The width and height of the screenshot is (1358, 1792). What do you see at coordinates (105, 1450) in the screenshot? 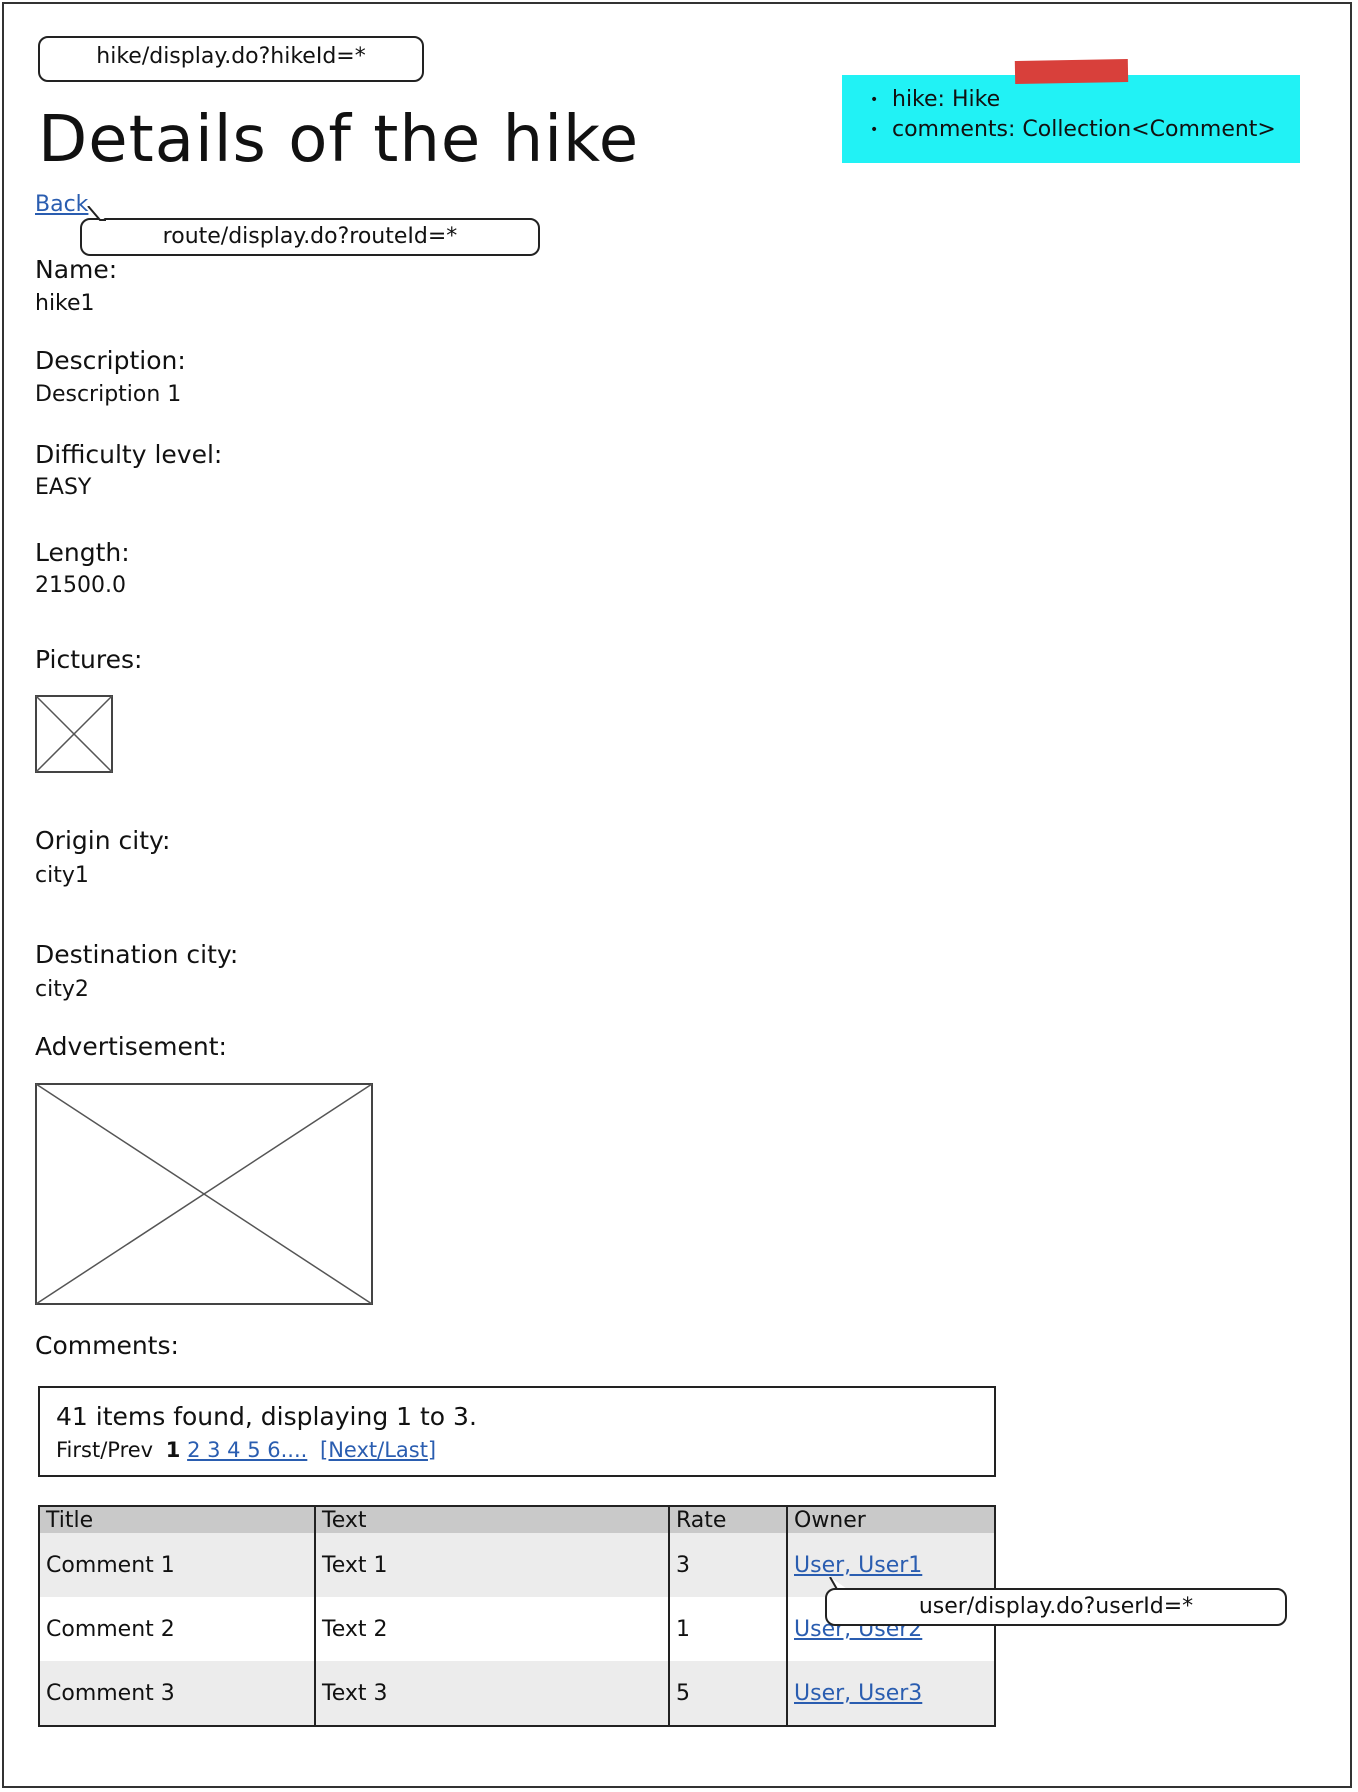
I see `first-prev-text: First/Prev` at bounding box center [105, 1450].